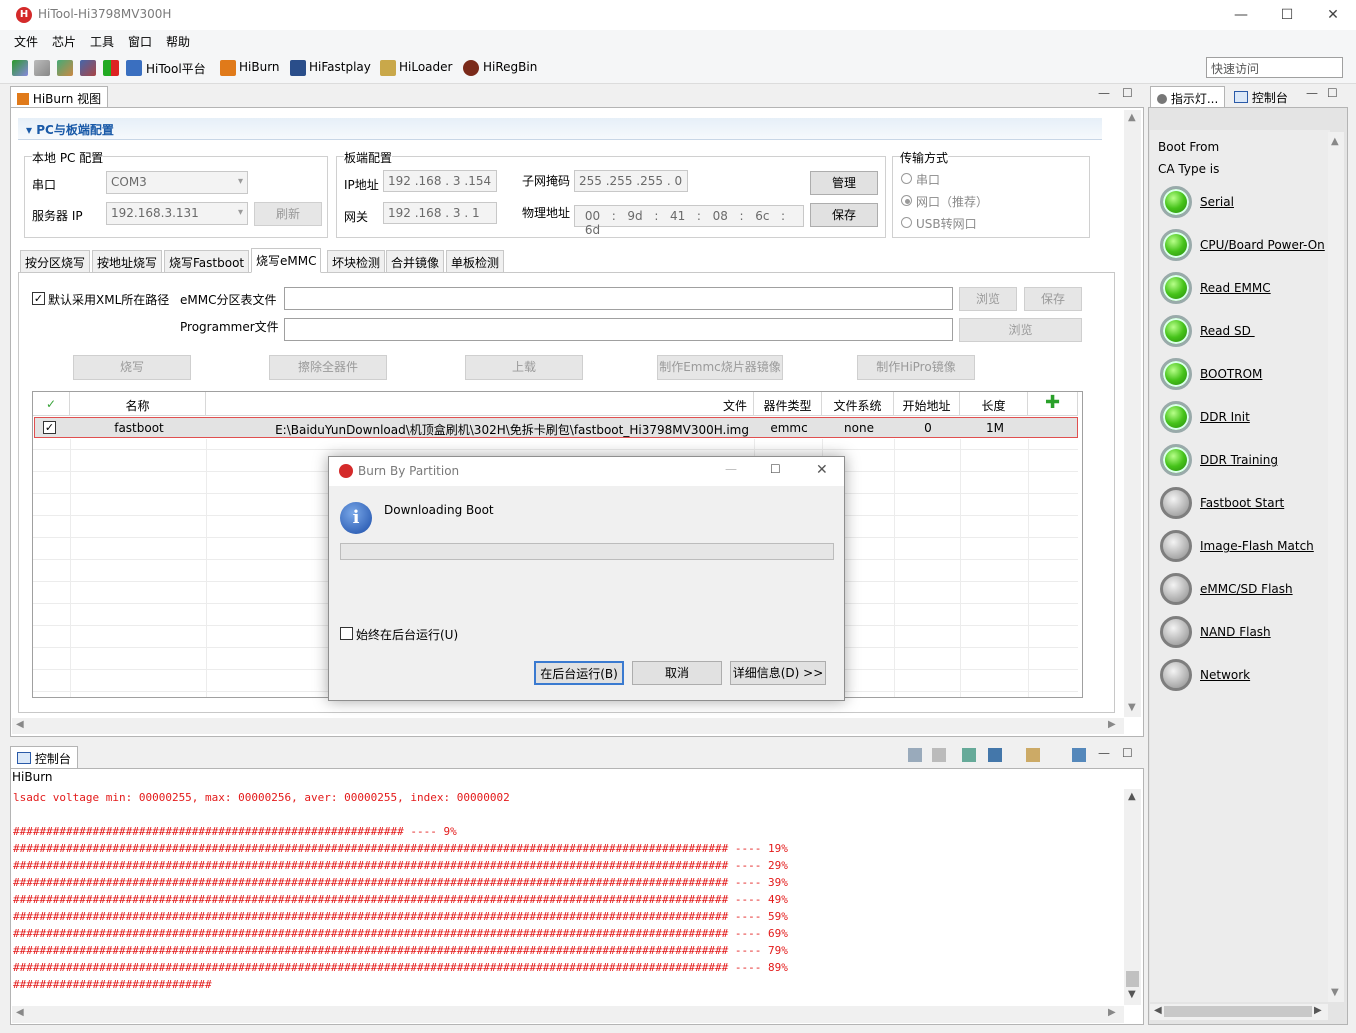  What do you see at coordinates (1287, 15) in the screenshot?
I see `maximize-button: ☐` at bounding box center [1287, 15].